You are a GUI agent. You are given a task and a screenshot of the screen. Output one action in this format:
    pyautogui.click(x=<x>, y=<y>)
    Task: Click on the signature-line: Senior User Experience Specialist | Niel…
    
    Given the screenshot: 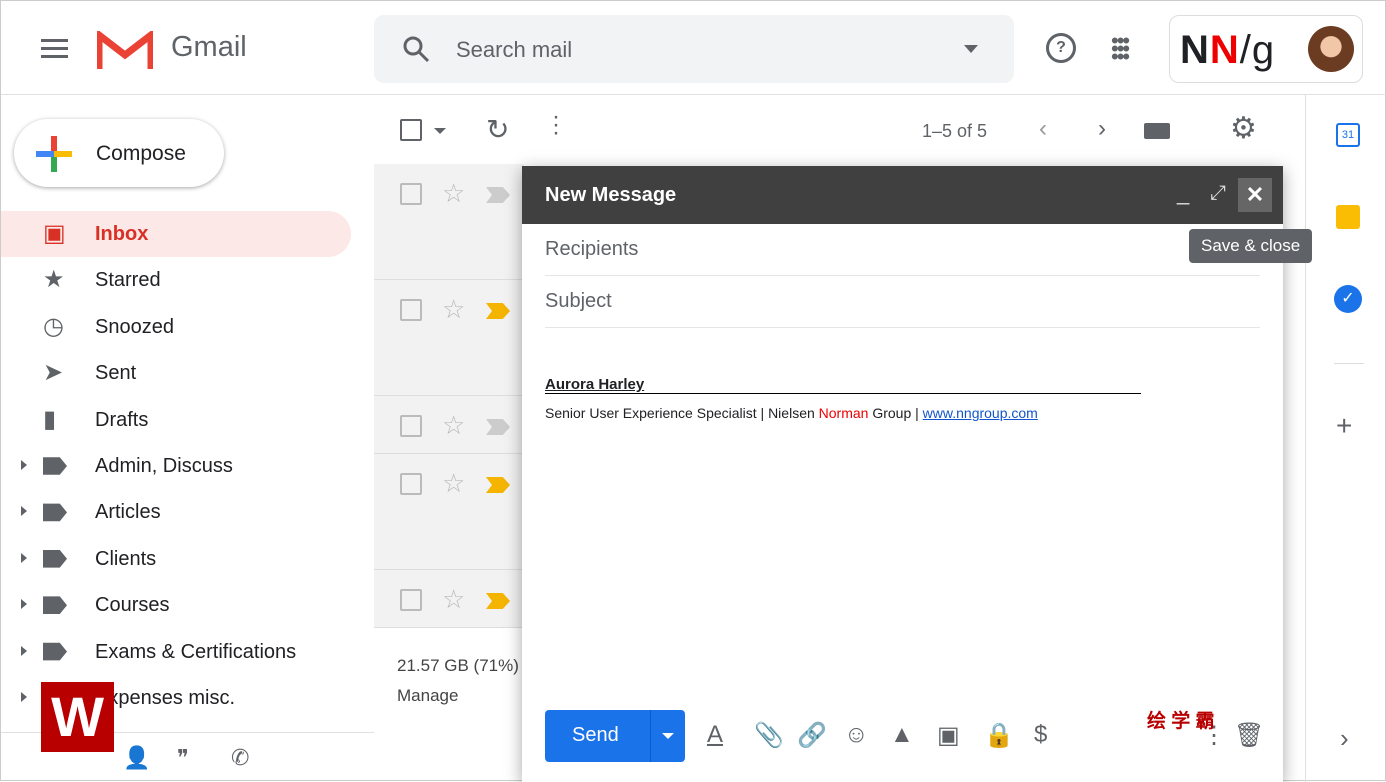 What is the action you would take?
    pyautogui.click(x=791, y=413)
    